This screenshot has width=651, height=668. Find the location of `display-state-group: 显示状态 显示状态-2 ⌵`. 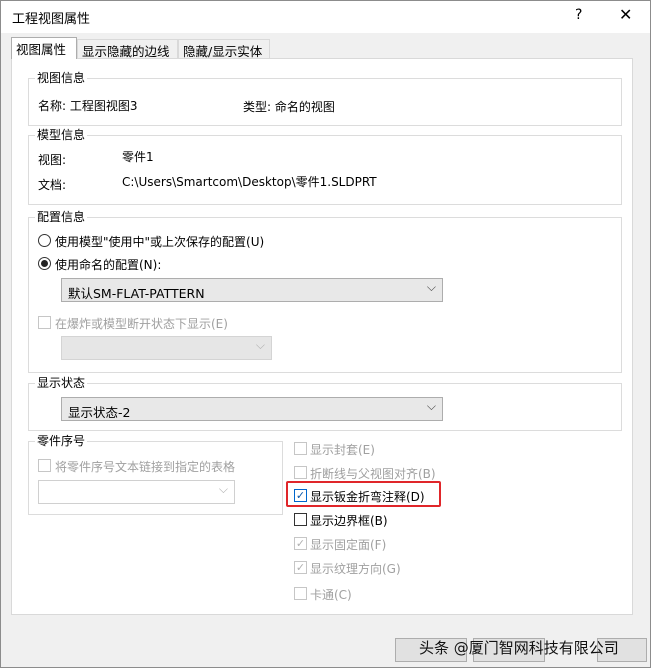

display-state-group: 显示状态 显示状态-2 ⌵ is located at coordinates (325, 403).